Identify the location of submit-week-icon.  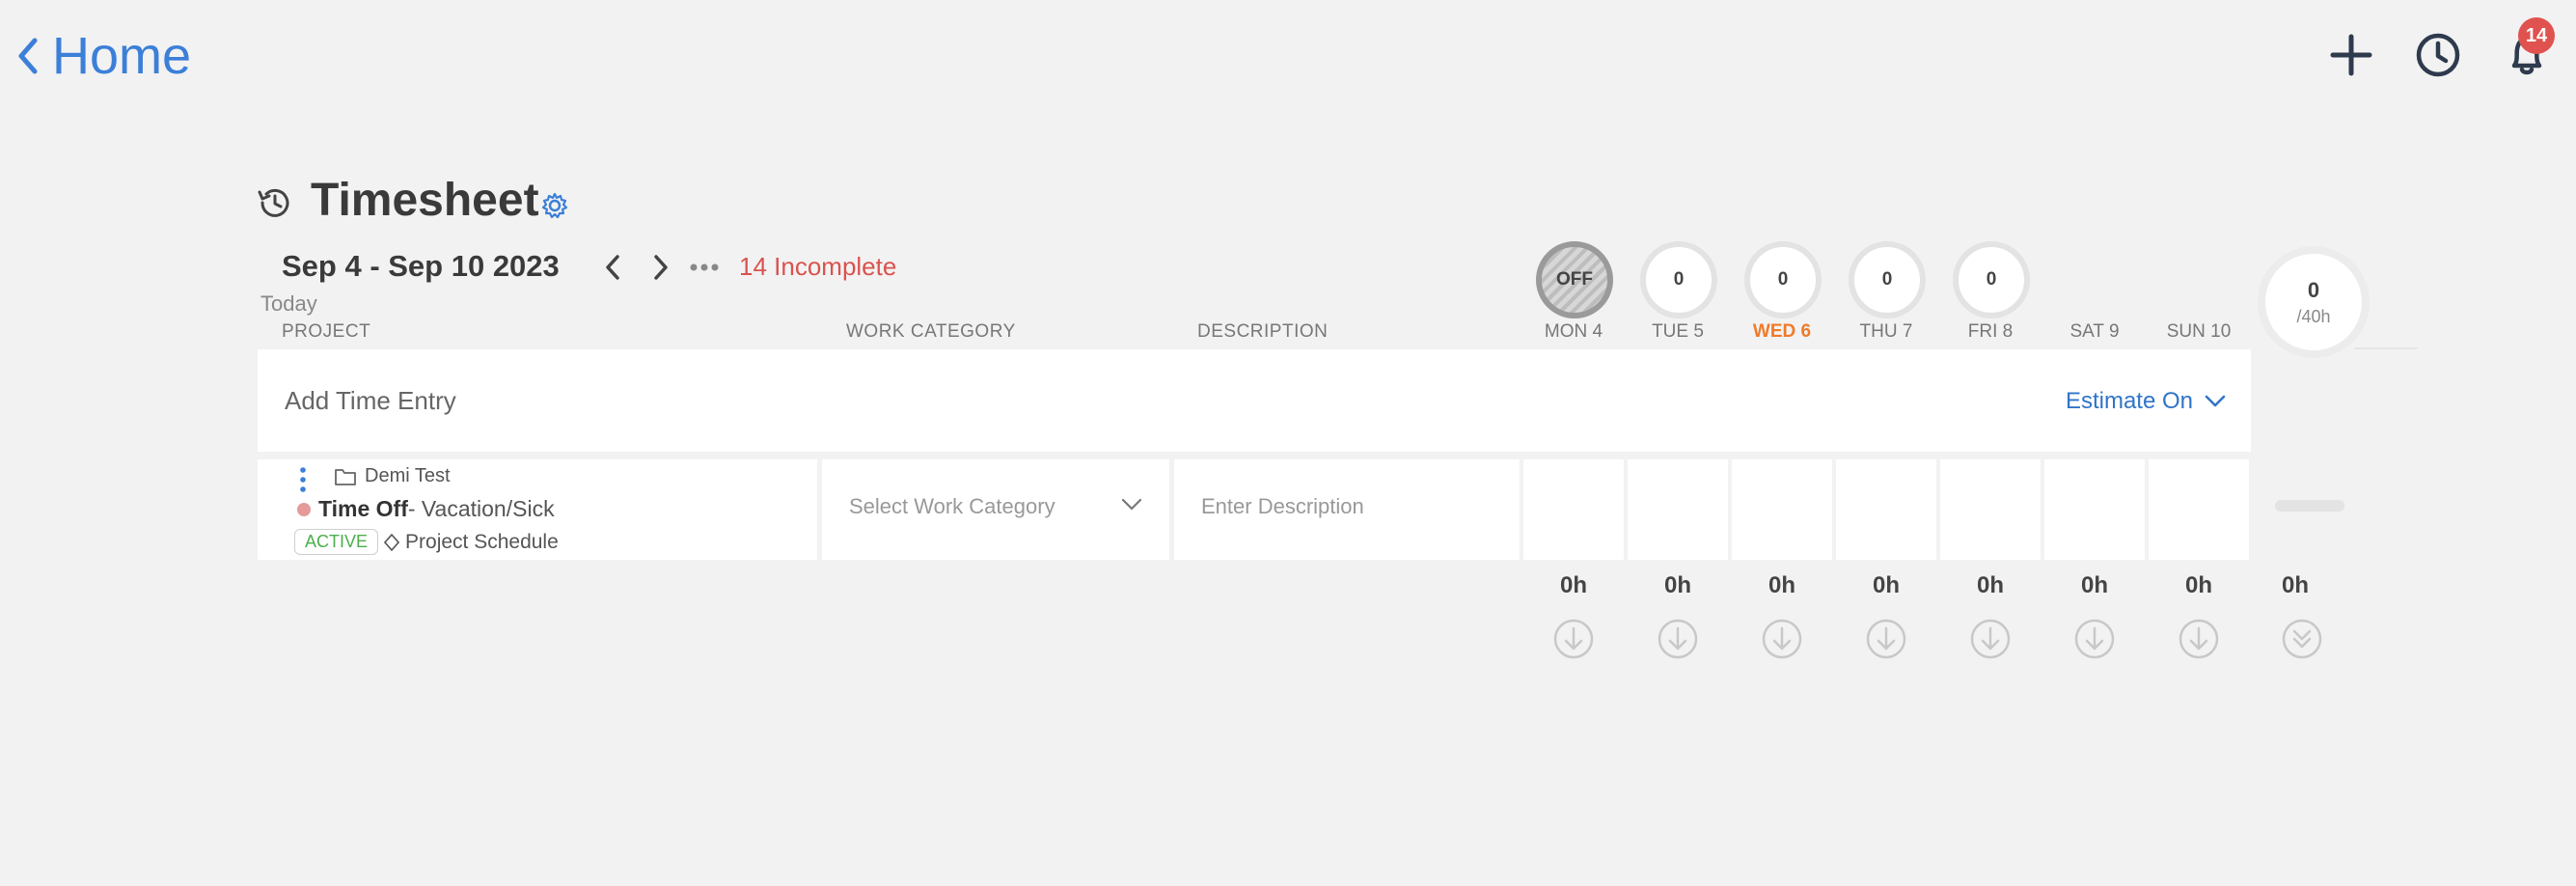
(2302, 639).